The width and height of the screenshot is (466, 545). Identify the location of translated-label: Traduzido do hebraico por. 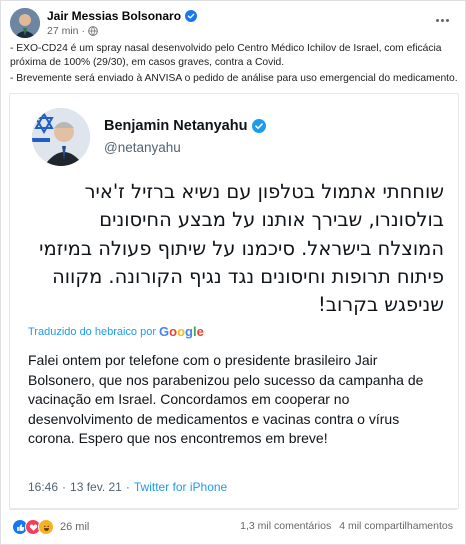
(92, 331).